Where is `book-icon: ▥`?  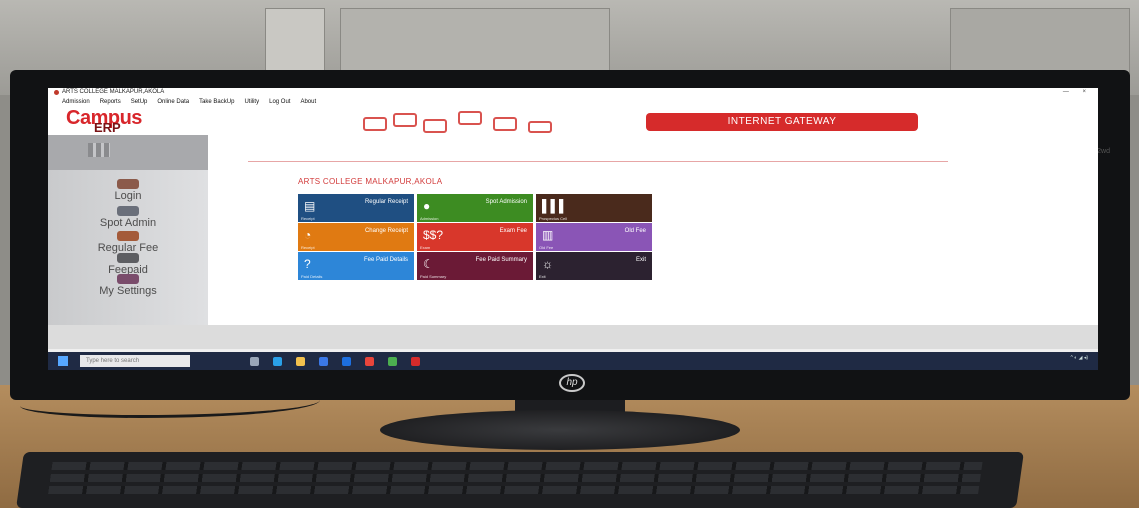 book-icon: ▥ is located at coordinates (548, 235).